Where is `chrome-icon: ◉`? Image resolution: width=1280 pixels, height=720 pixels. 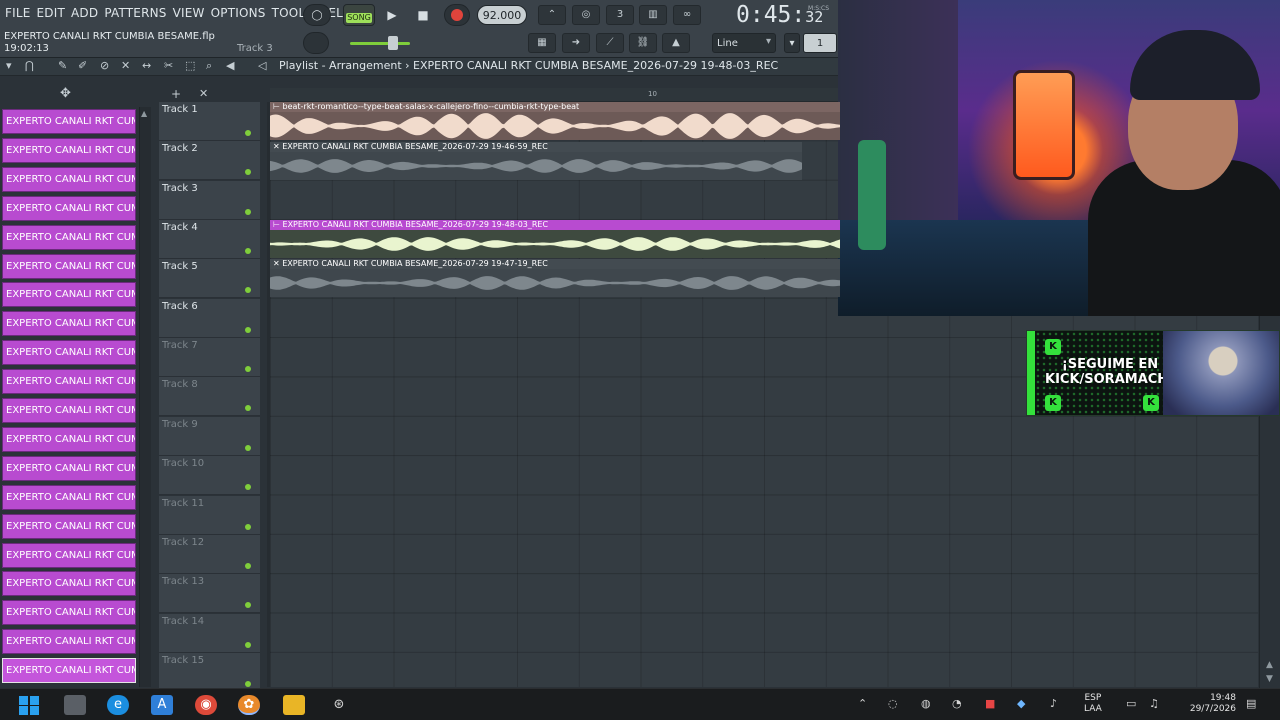 chrome-icon: ◉ is located at coordinates (206, 705).